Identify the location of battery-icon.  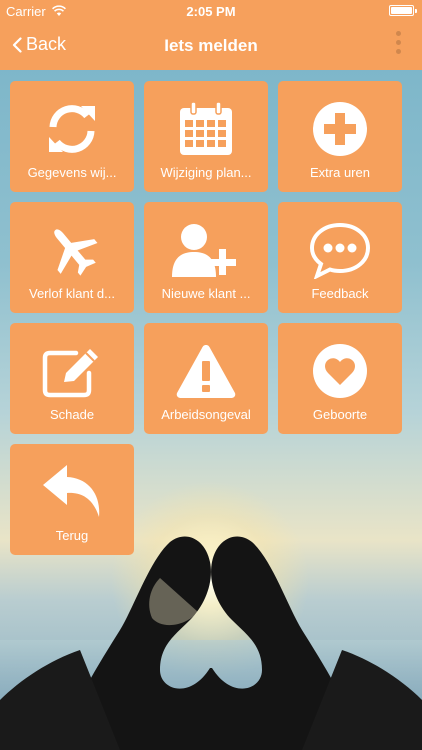
(403, 10).